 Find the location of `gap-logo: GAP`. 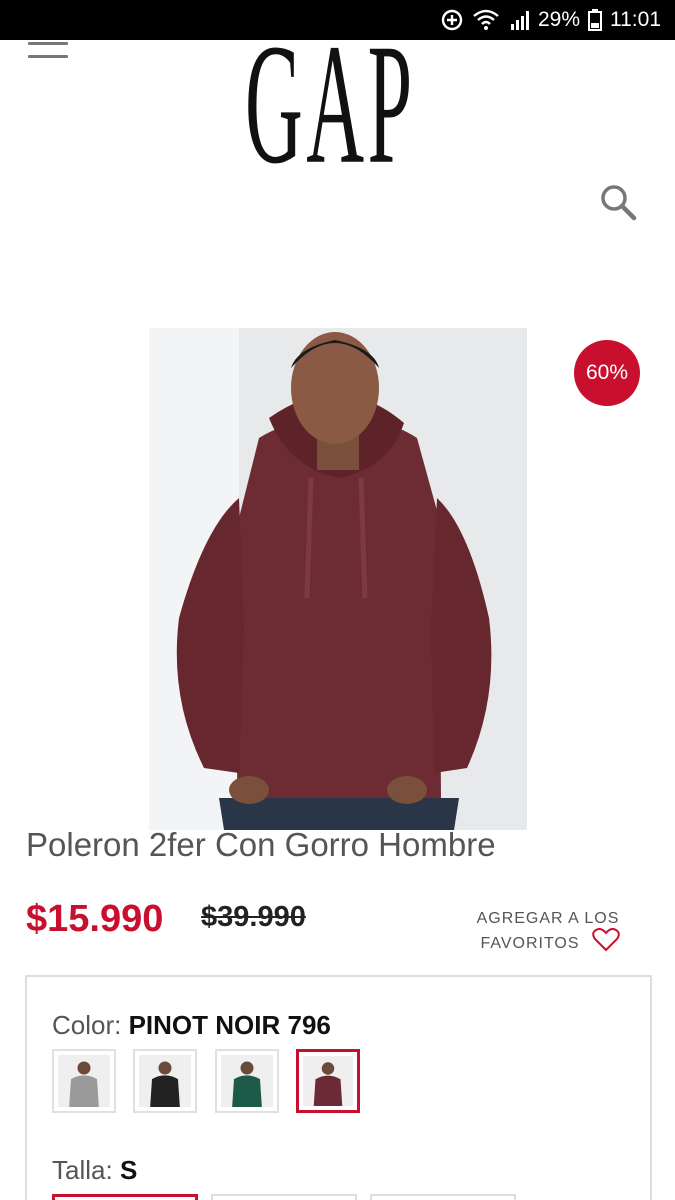

gap-logo: GAP is located at coordinates (340, 98).